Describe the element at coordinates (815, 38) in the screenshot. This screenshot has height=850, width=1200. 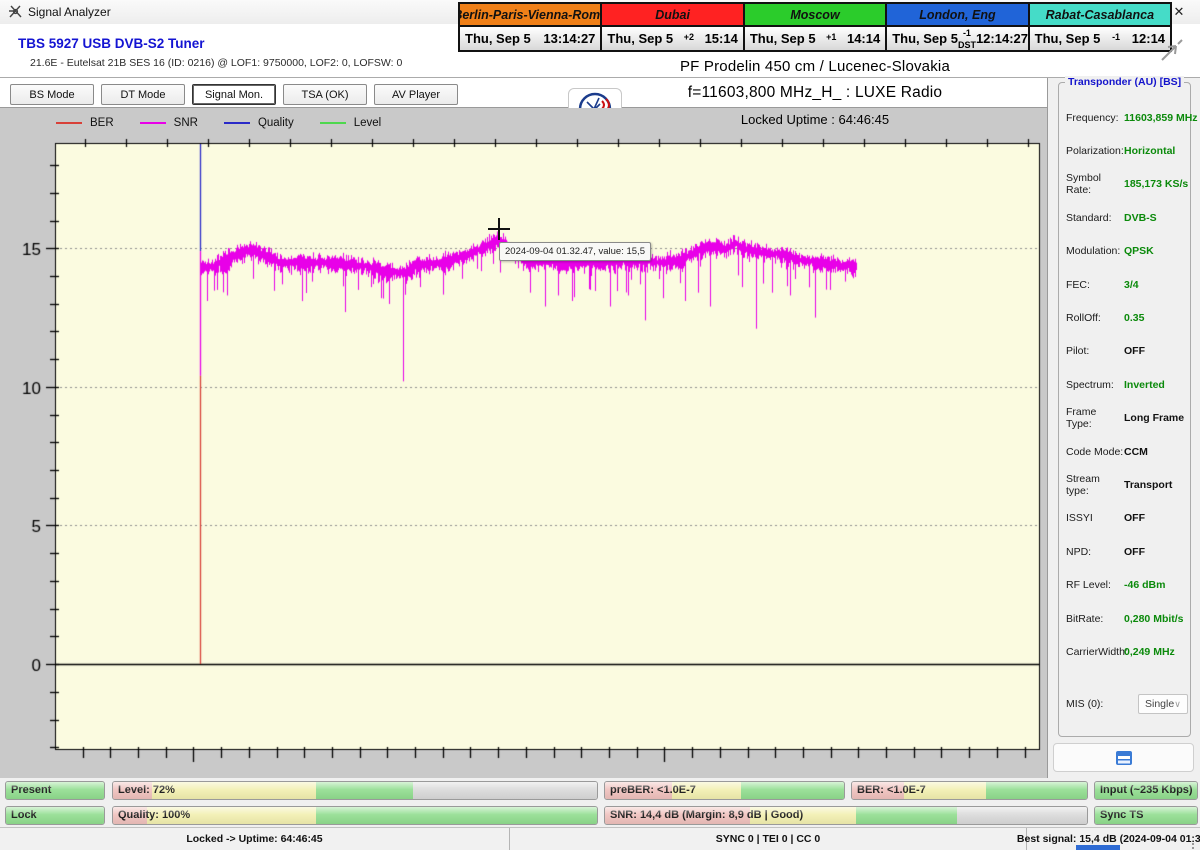
I see `clock-time-row: Thu, Sep 5 +1 14:14` at that location.